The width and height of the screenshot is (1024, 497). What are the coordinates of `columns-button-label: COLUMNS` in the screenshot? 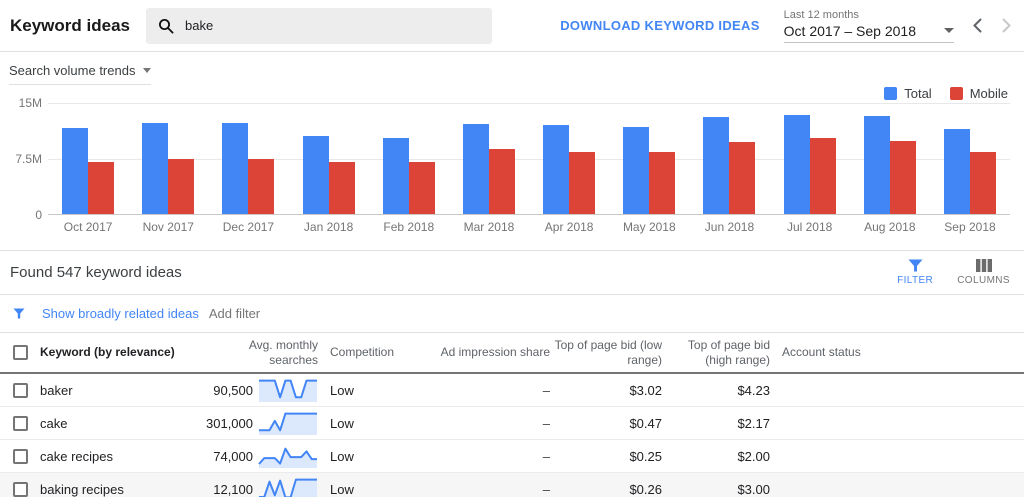 It's located at (983, 280).